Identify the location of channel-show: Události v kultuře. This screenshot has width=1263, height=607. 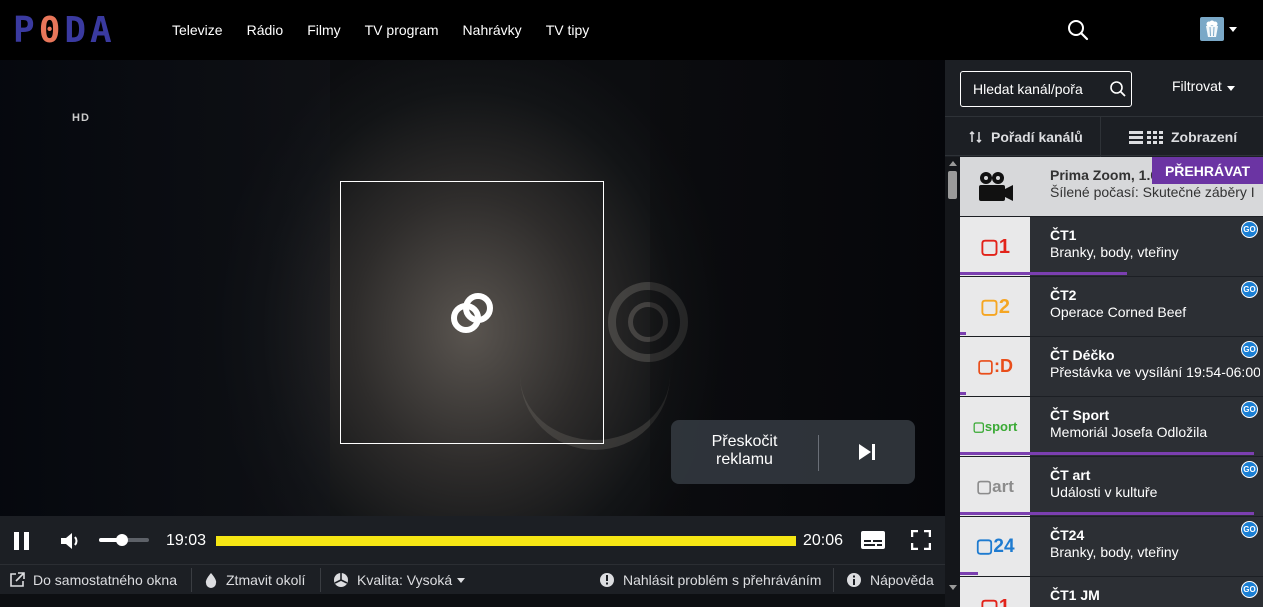
(1104, 492).